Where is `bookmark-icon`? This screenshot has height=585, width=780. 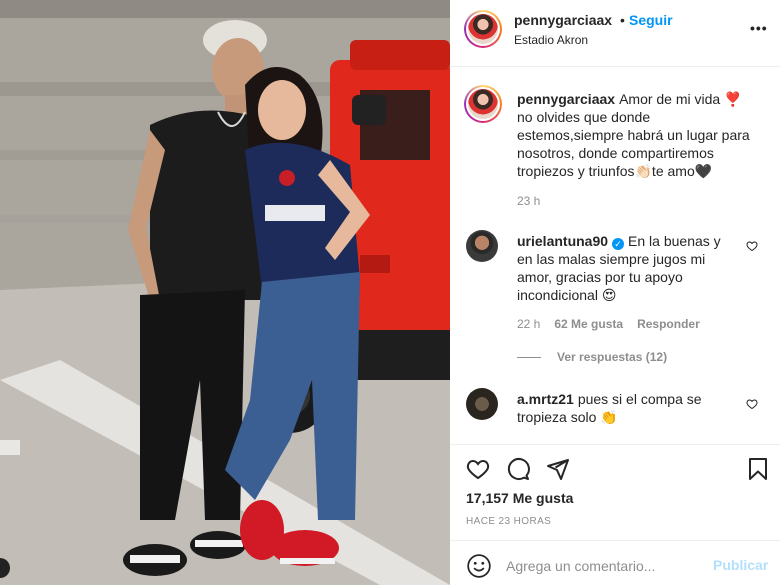
bookmark-icon is located at coordinates (758, 469).